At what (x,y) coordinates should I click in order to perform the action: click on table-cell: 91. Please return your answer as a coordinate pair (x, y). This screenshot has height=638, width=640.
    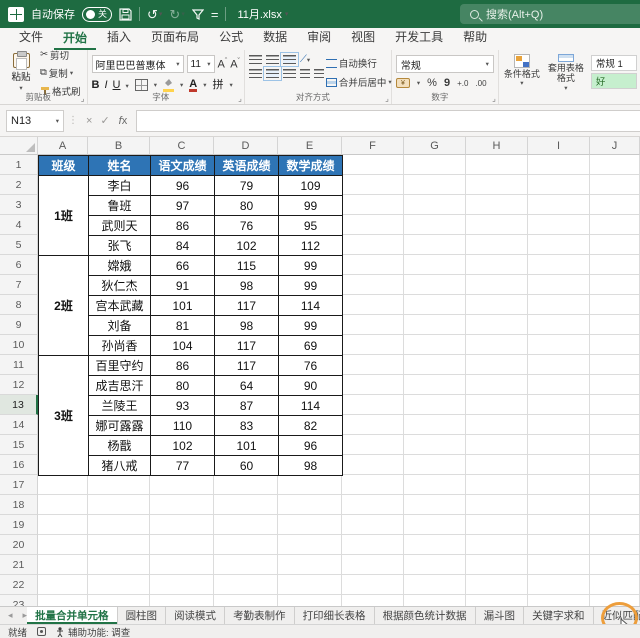
    Looking at the image, I should click on (183, 286).